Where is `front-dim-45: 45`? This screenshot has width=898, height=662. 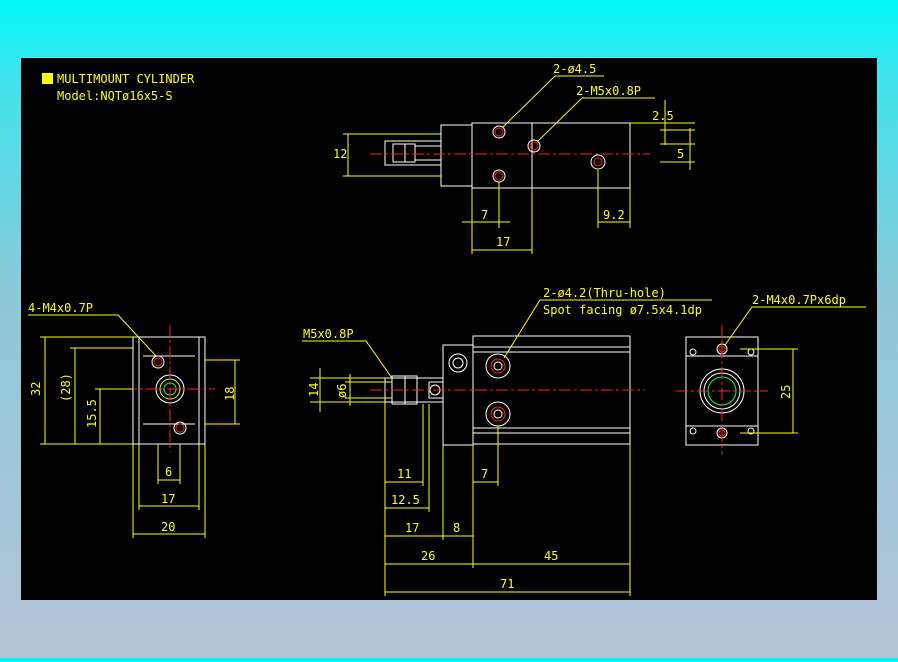 front-dim-45: 45 is located at coordinates (551, 556).